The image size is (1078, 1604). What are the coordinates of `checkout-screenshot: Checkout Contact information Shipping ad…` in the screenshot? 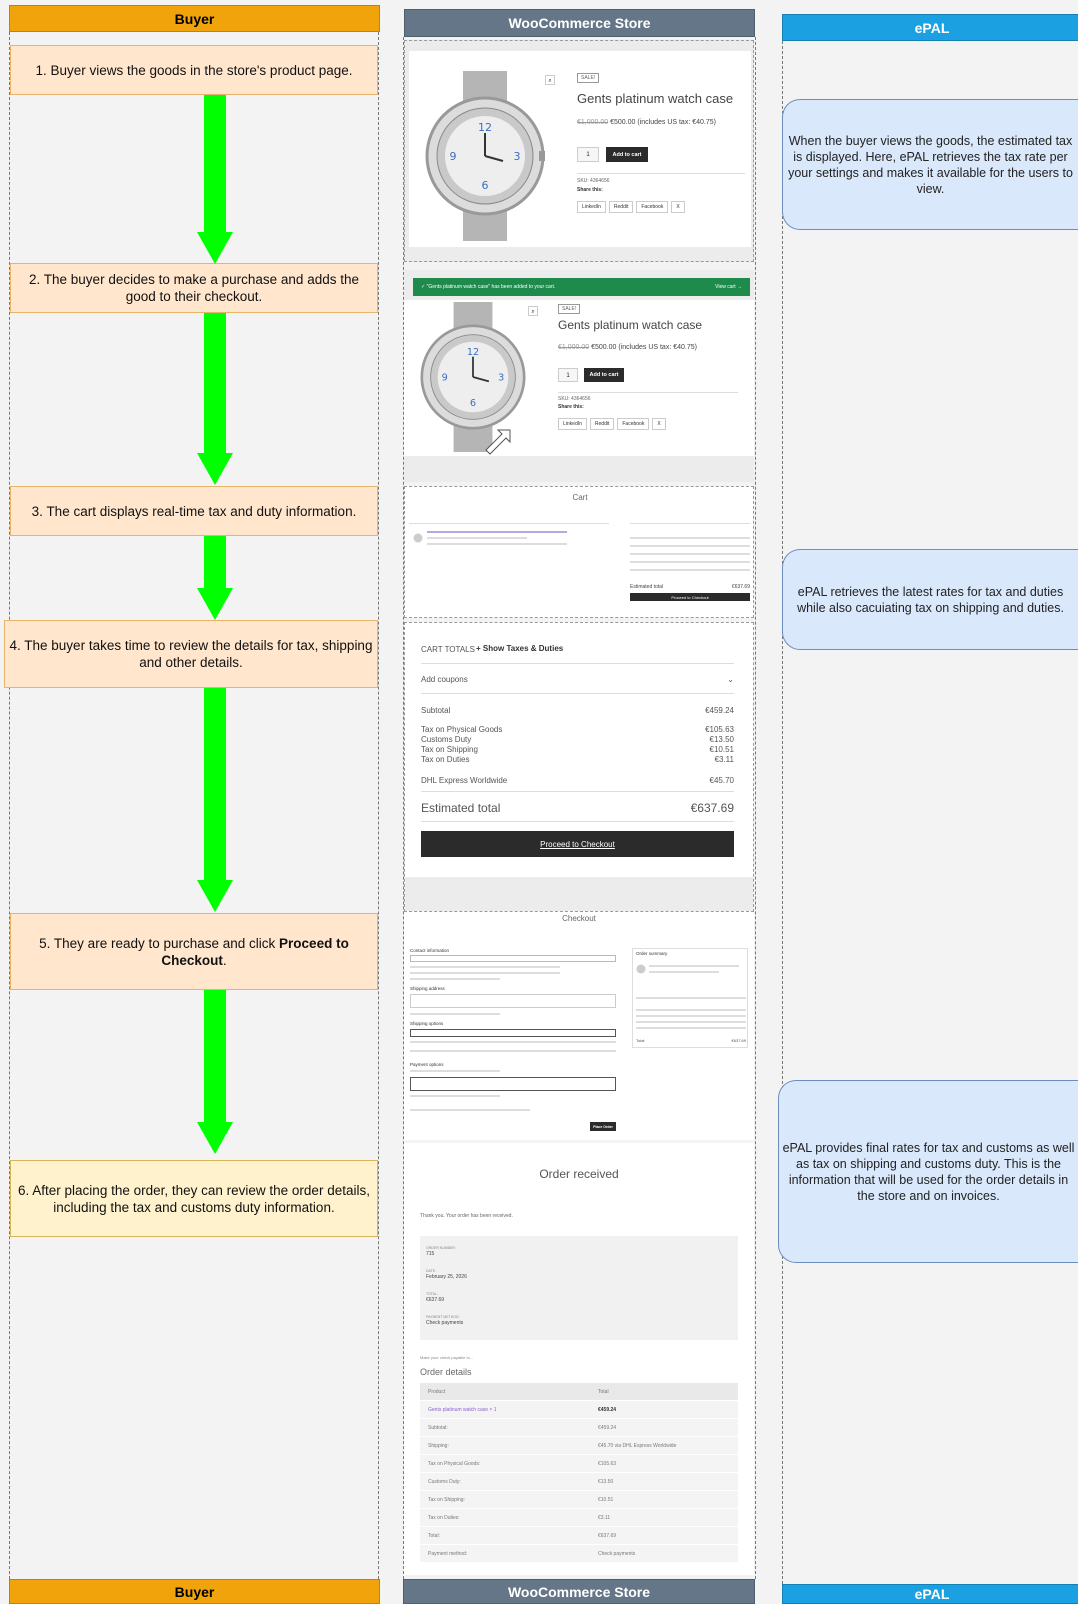 It's located at (579, 1026).